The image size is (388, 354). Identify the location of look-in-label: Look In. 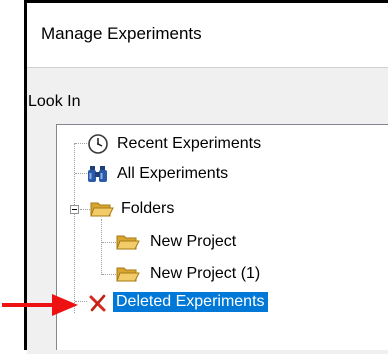
(54, 101).